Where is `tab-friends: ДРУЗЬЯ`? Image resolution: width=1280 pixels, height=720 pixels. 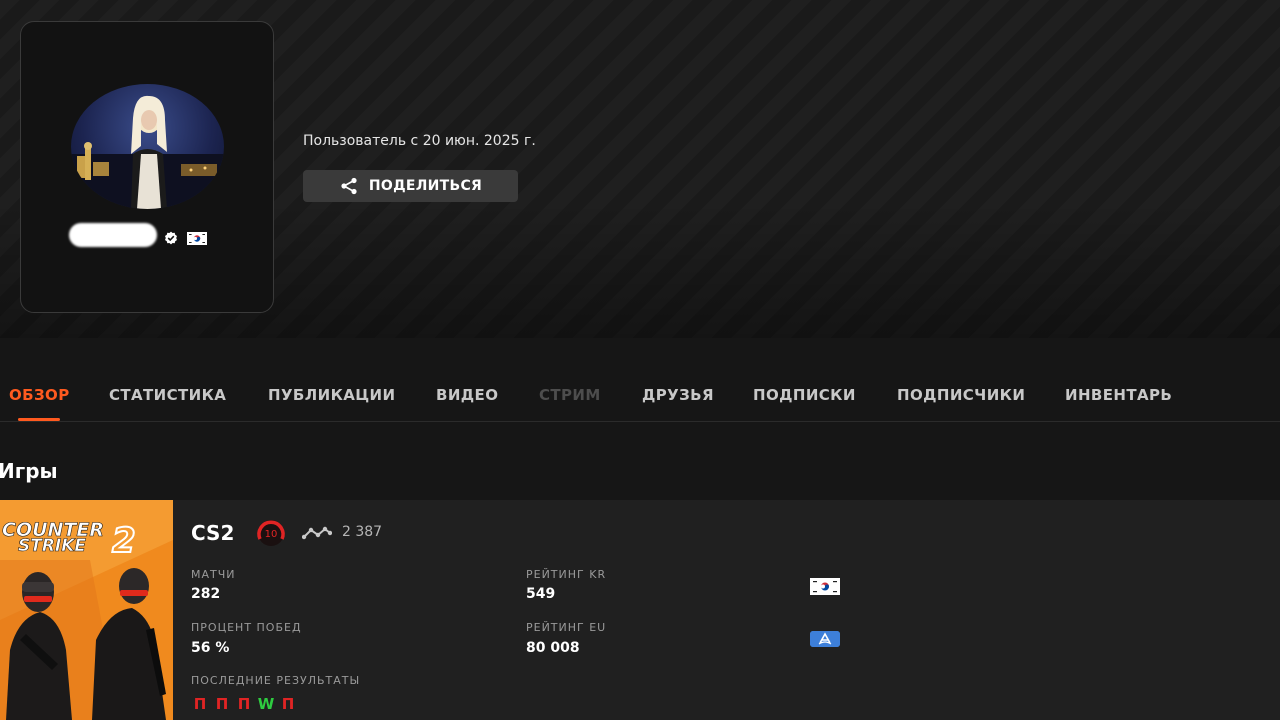
tab-friends: ДРУЗЬЯ is located at coordinates (678, 395).